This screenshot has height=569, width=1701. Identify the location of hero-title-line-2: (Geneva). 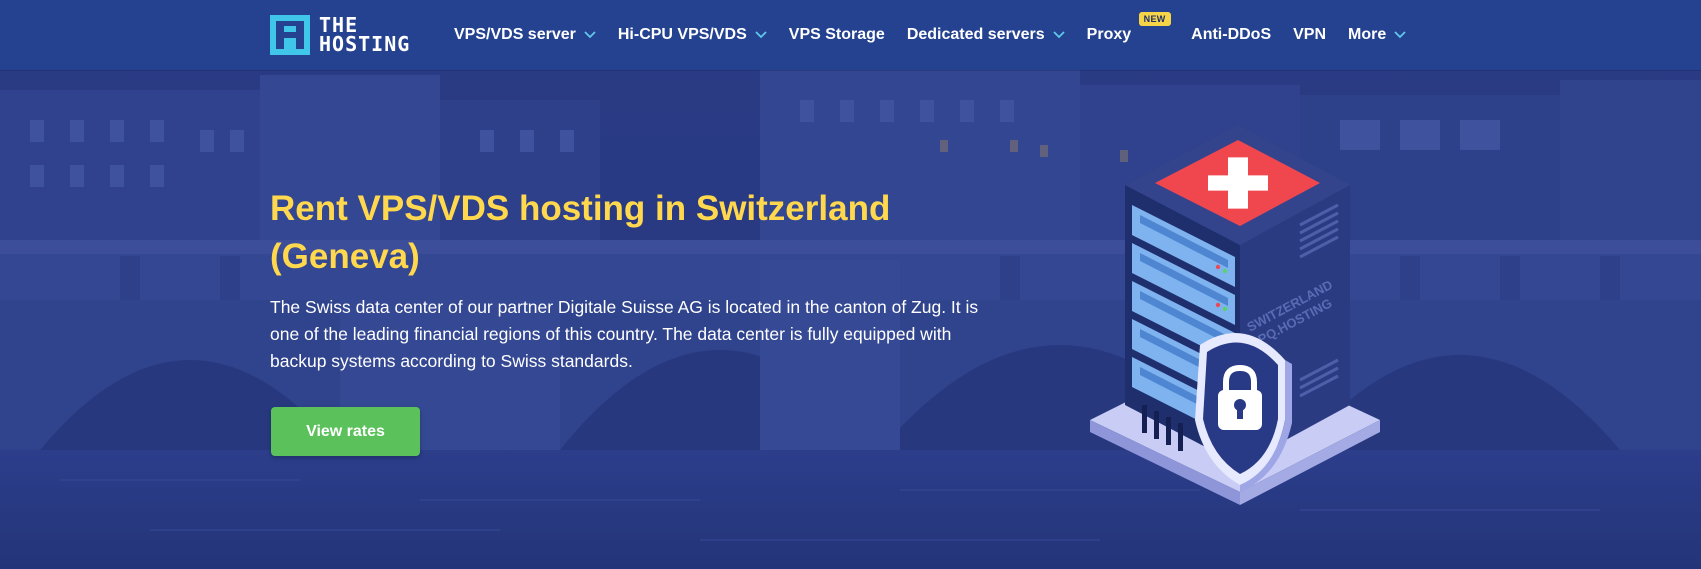
(345, 256).